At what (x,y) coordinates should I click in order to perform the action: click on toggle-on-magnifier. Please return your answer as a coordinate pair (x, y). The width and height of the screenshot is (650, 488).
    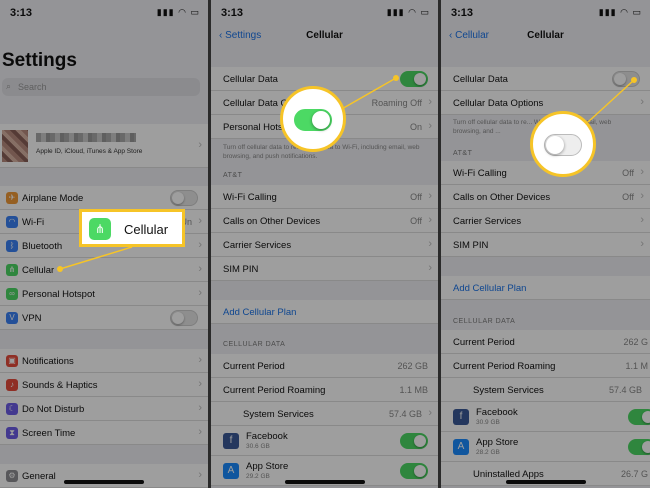
    Looking at the image, I should click on (313, 119).